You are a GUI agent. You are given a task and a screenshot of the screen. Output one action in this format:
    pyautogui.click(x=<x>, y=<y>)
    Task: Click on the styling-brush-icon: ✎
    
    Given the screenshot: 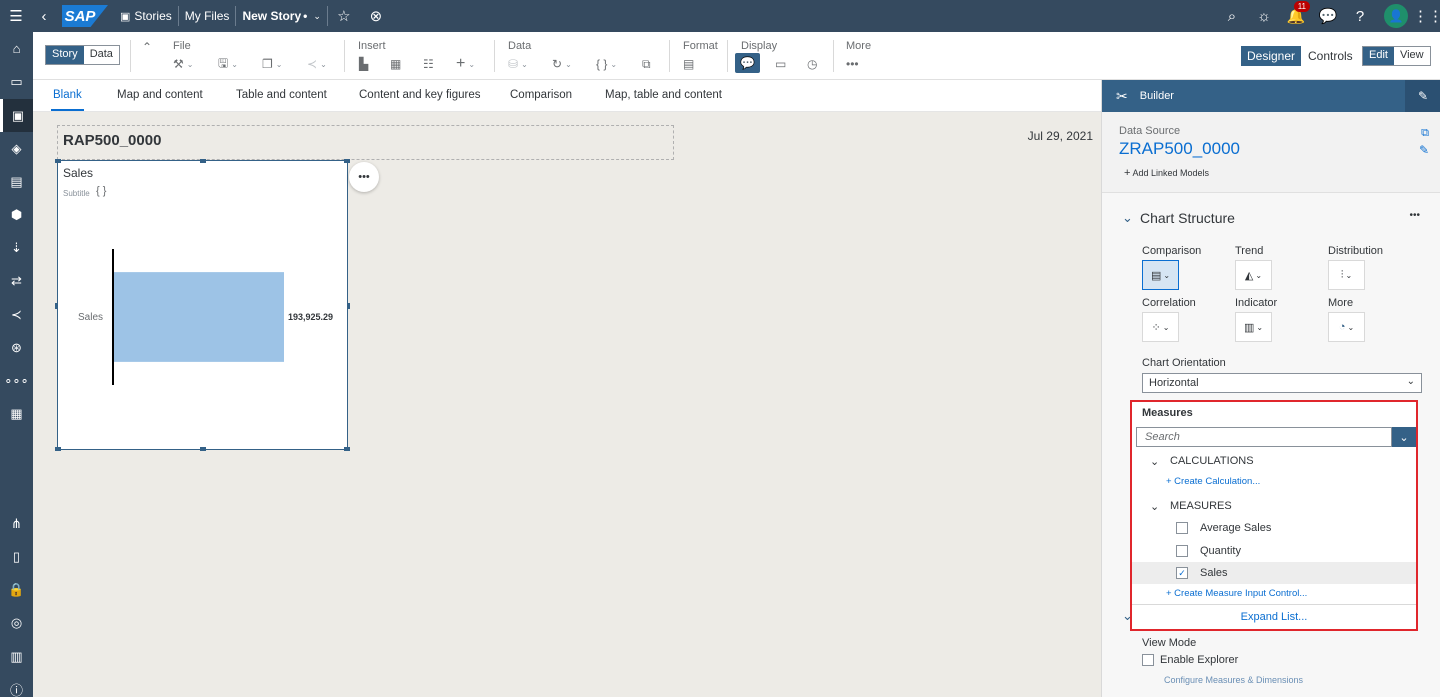 What is the action you would take?
    pyautogui.click(x=1422, y=96)
    